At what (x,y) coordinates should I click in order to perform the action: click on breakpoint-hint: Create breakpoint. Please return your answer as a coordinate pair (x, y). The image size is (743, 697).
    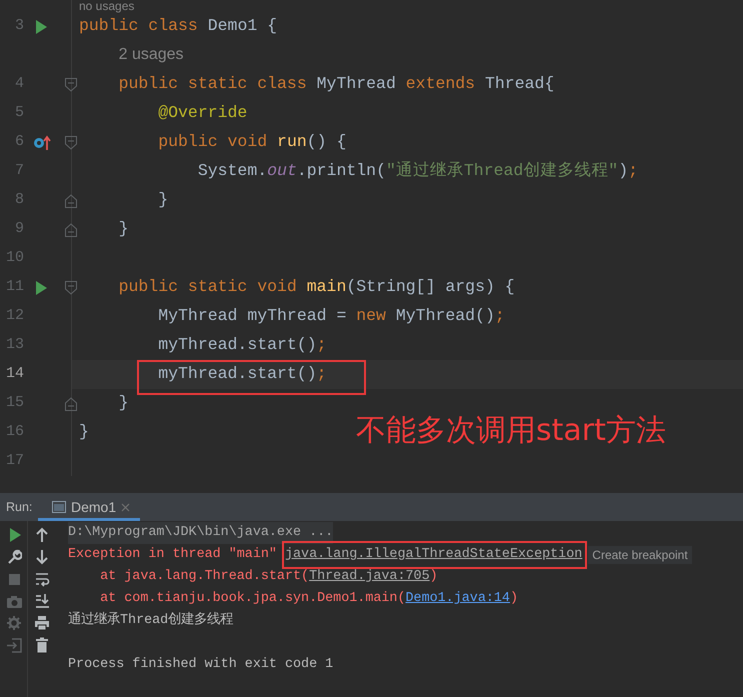
    Looking at the image, I should click on (640, 555).